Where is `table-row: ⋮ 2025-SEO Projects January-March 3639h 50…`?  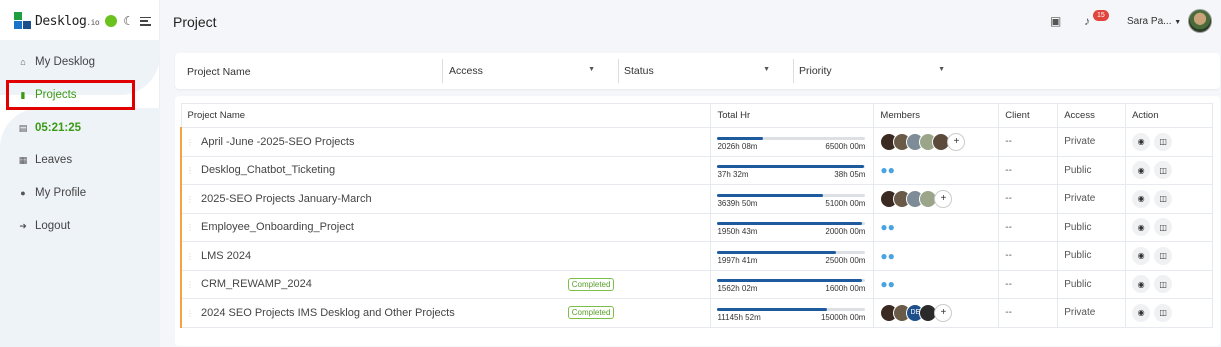 table-row: ⋮ 2025-SEO Projects January-March 3639h 50… is located at coordinates (696, 199).